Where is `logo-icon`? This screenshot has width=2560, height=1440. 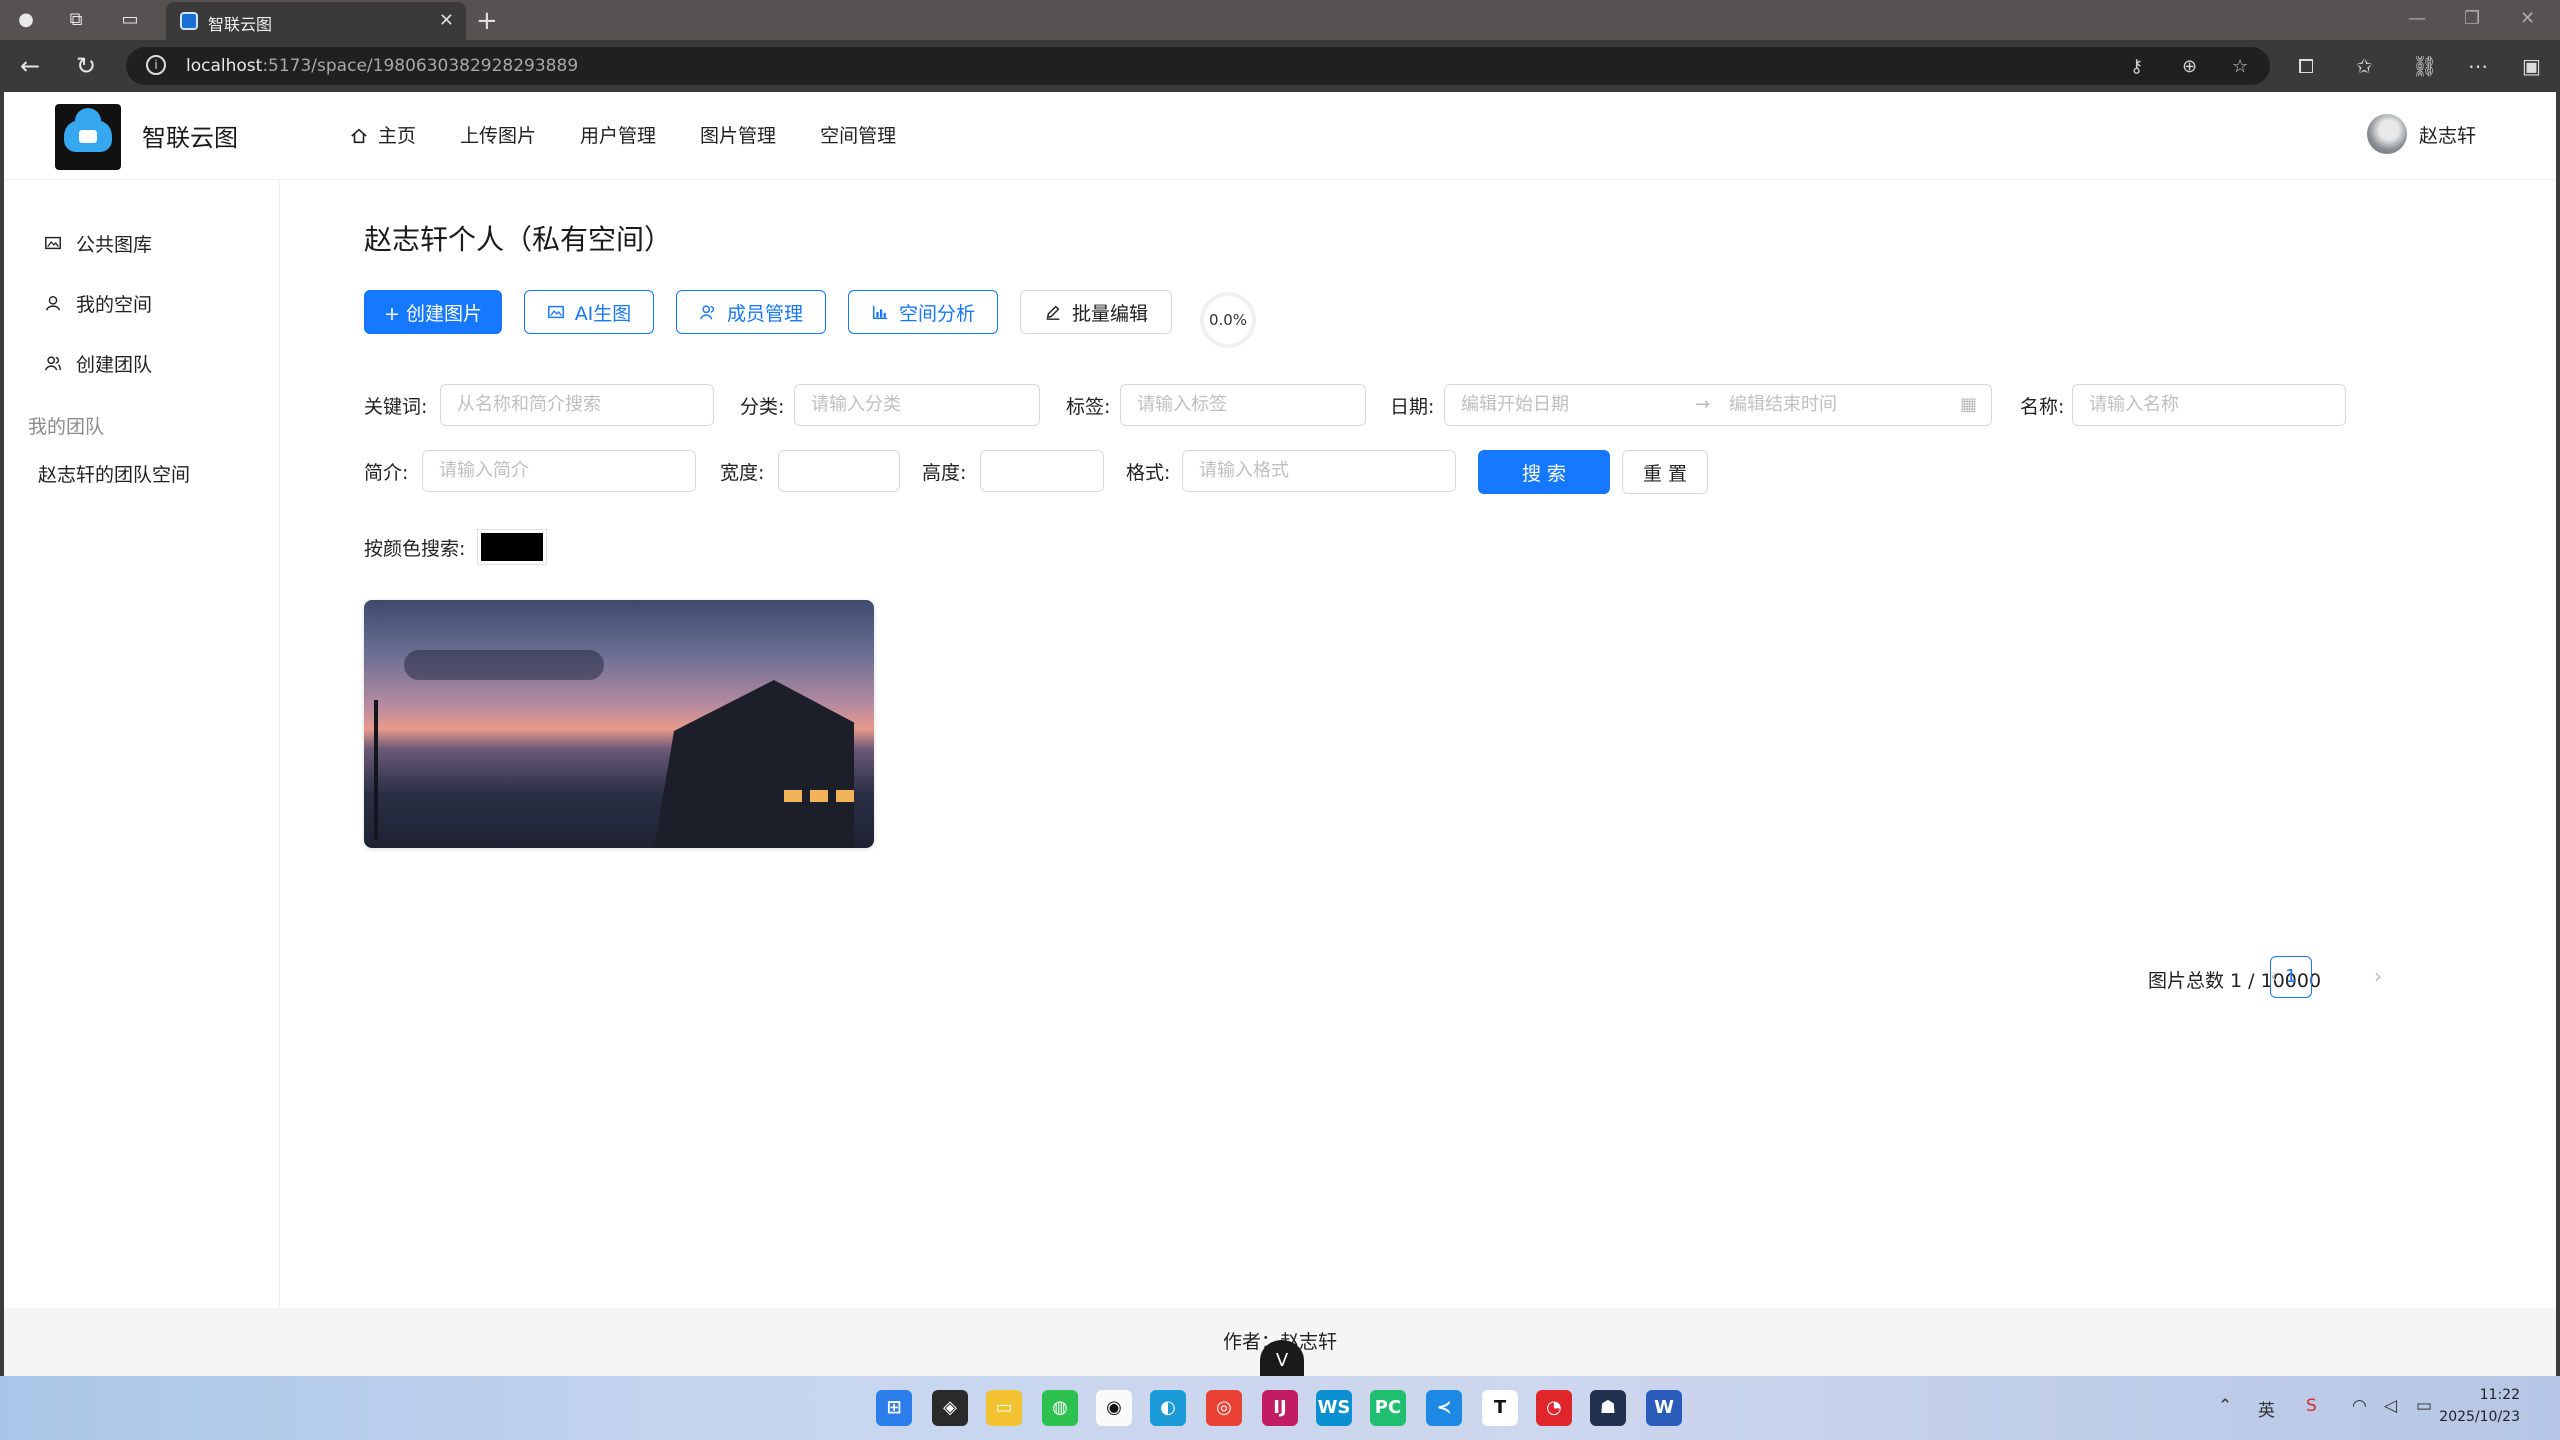
logo-icon is located at coordinates (88, 137).